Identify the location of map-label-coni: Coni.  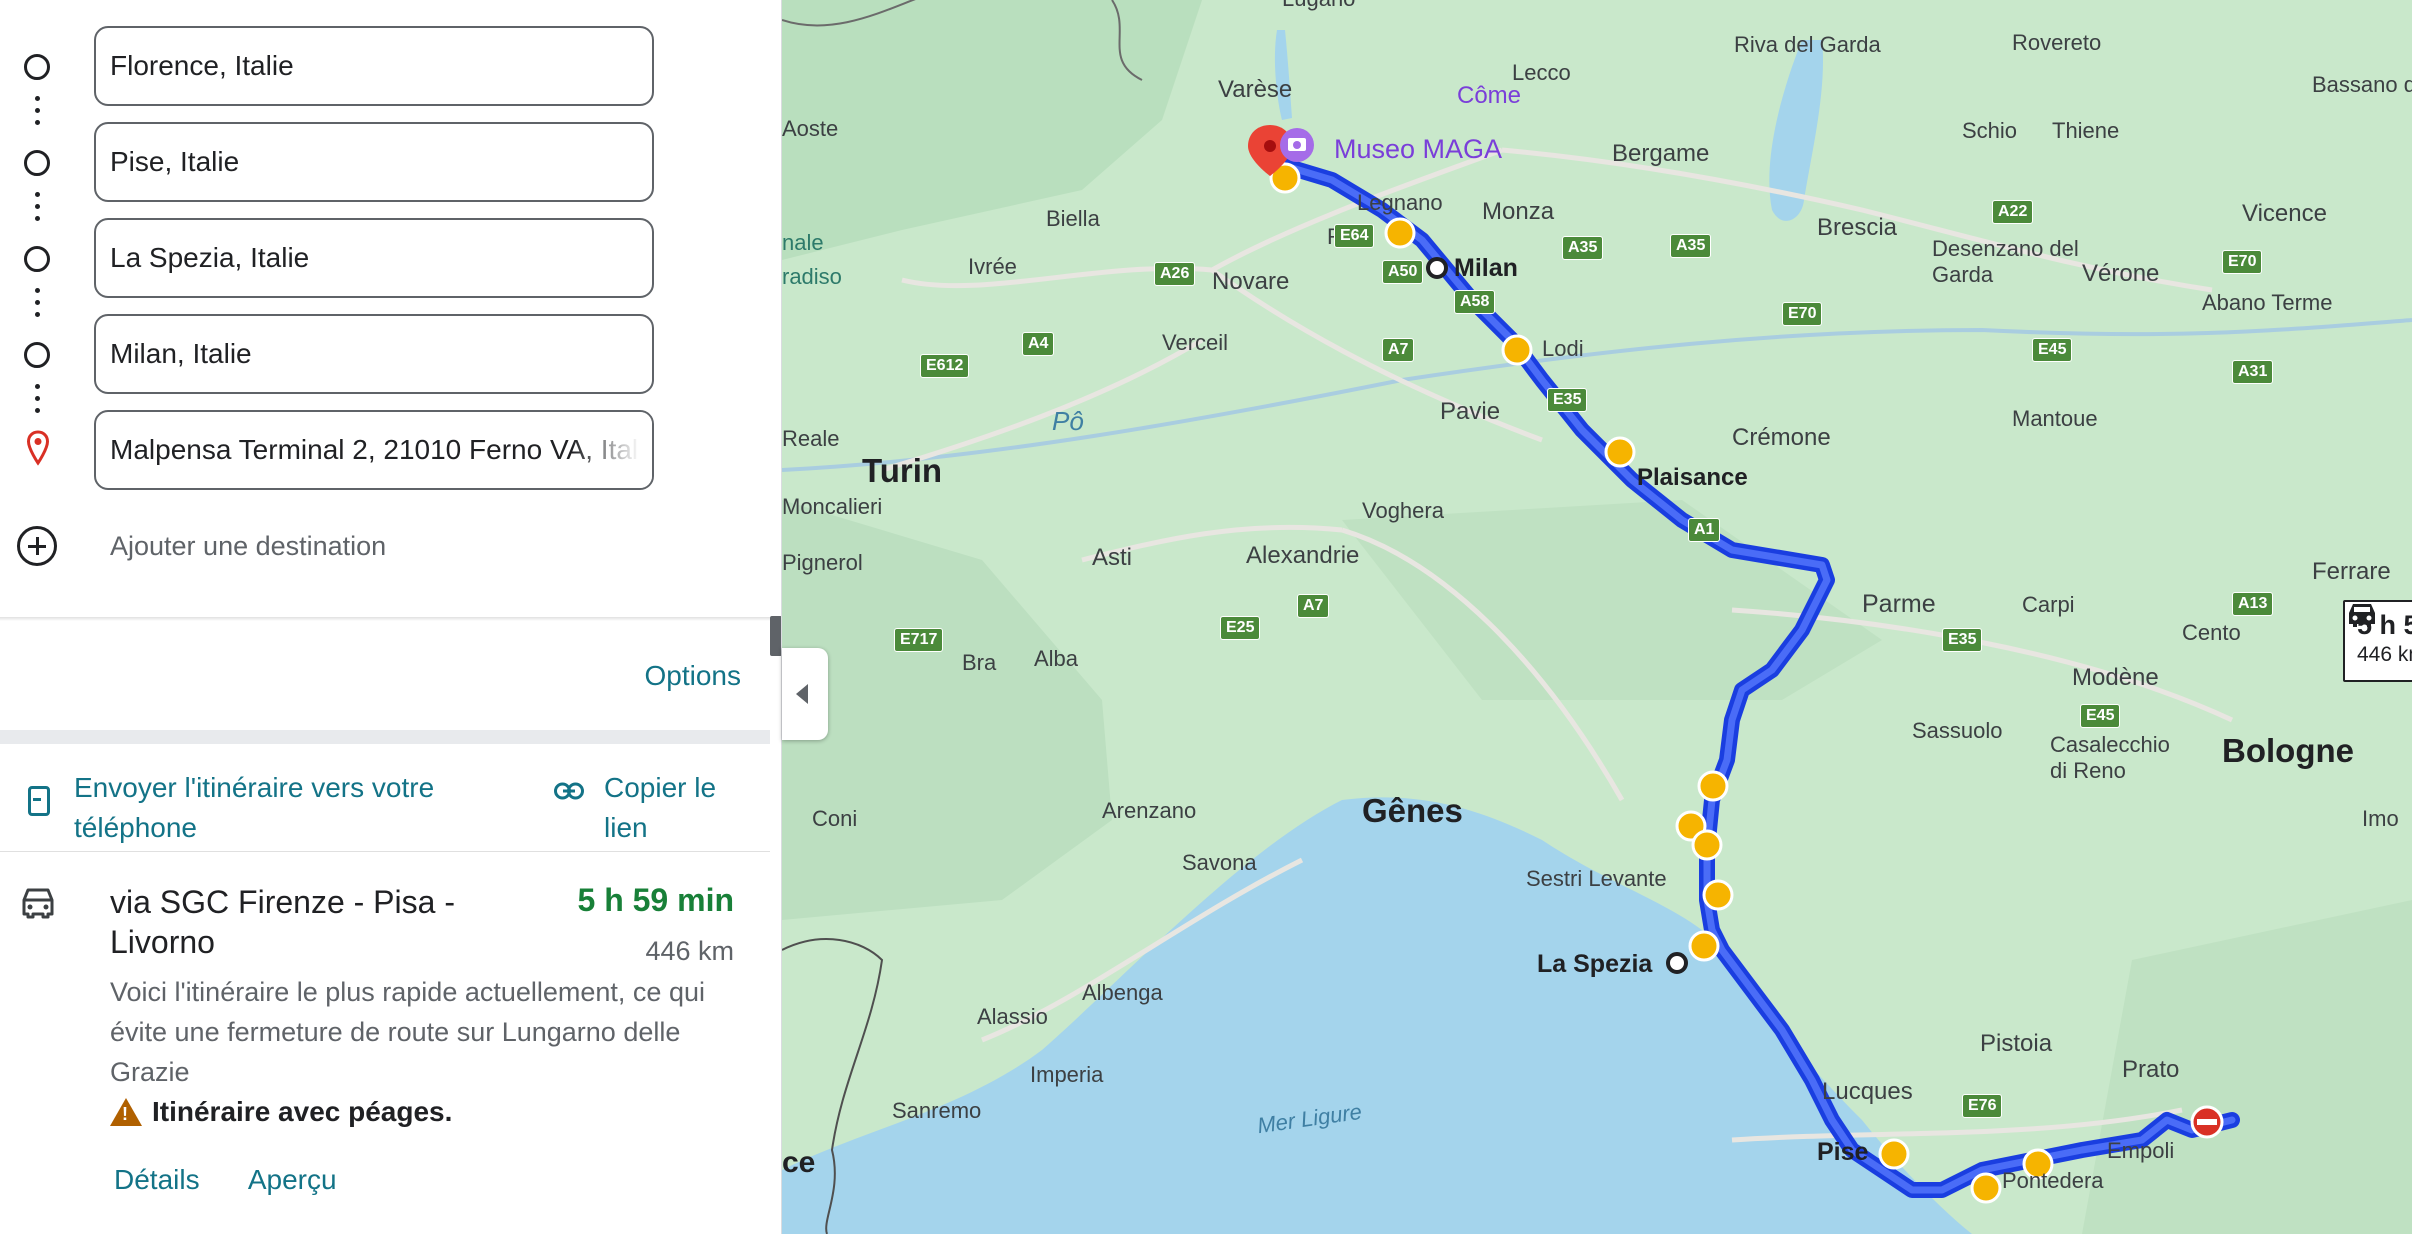
(835, 818).